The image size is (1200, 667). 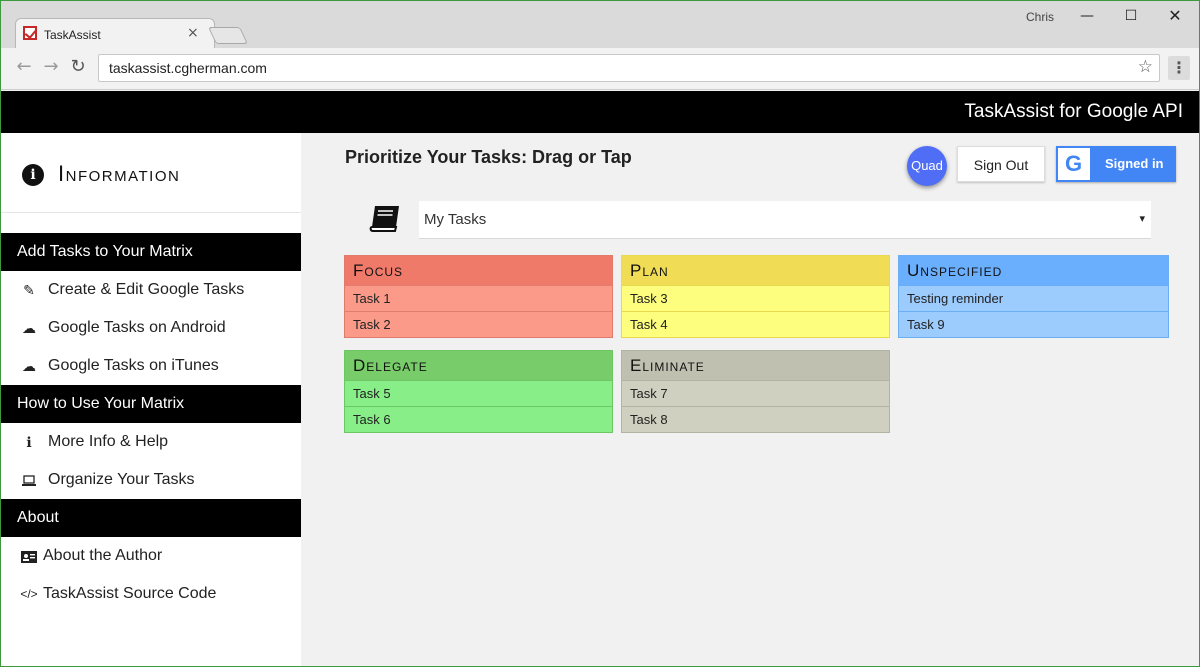 I want to click on forward-arrow-icon: →, so click(x=51, y=67).